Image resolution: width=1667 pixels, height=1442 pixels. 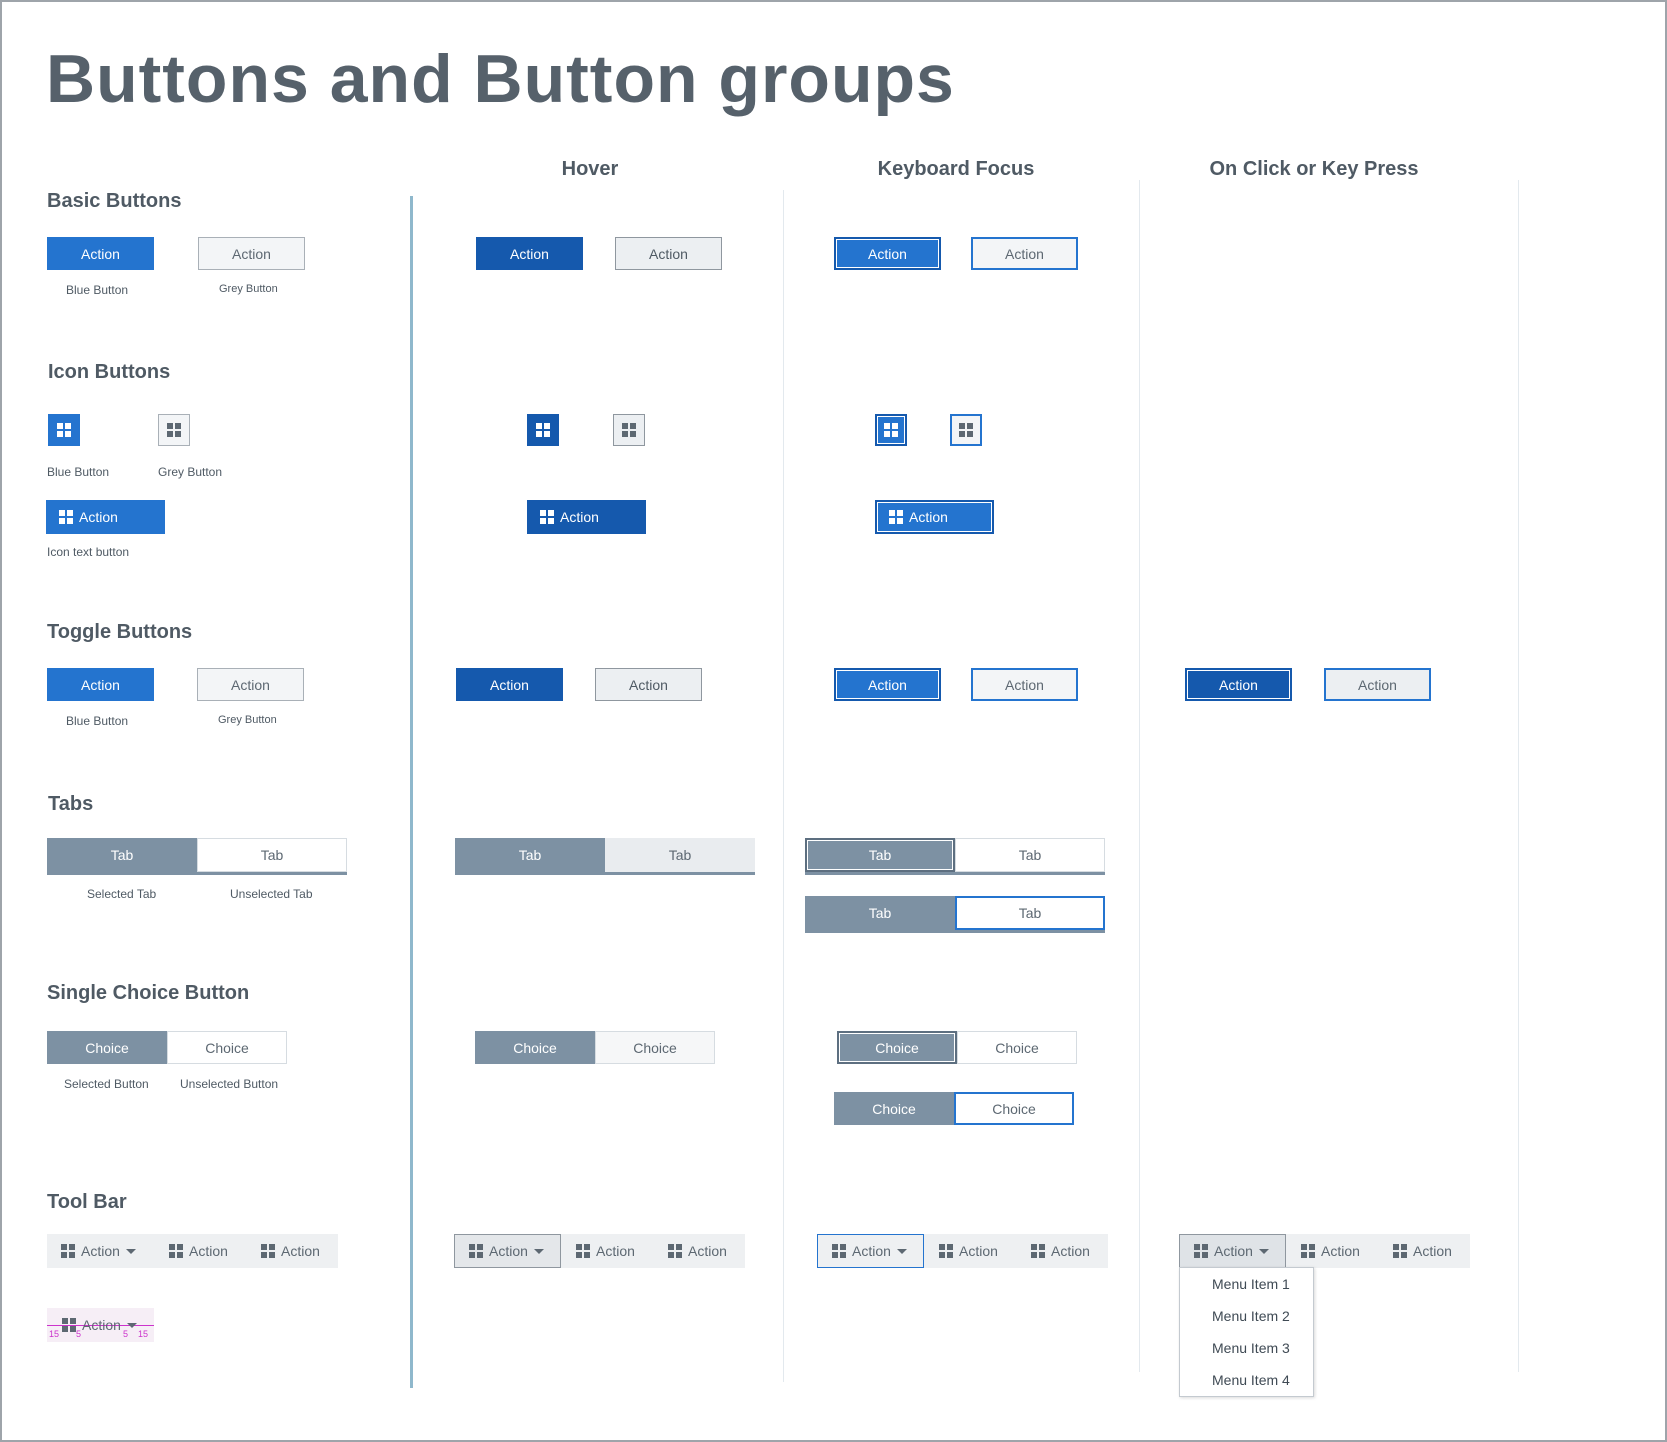 I want to click on caption-icon-text-button: Icon text button, so click(x=88, y=552).